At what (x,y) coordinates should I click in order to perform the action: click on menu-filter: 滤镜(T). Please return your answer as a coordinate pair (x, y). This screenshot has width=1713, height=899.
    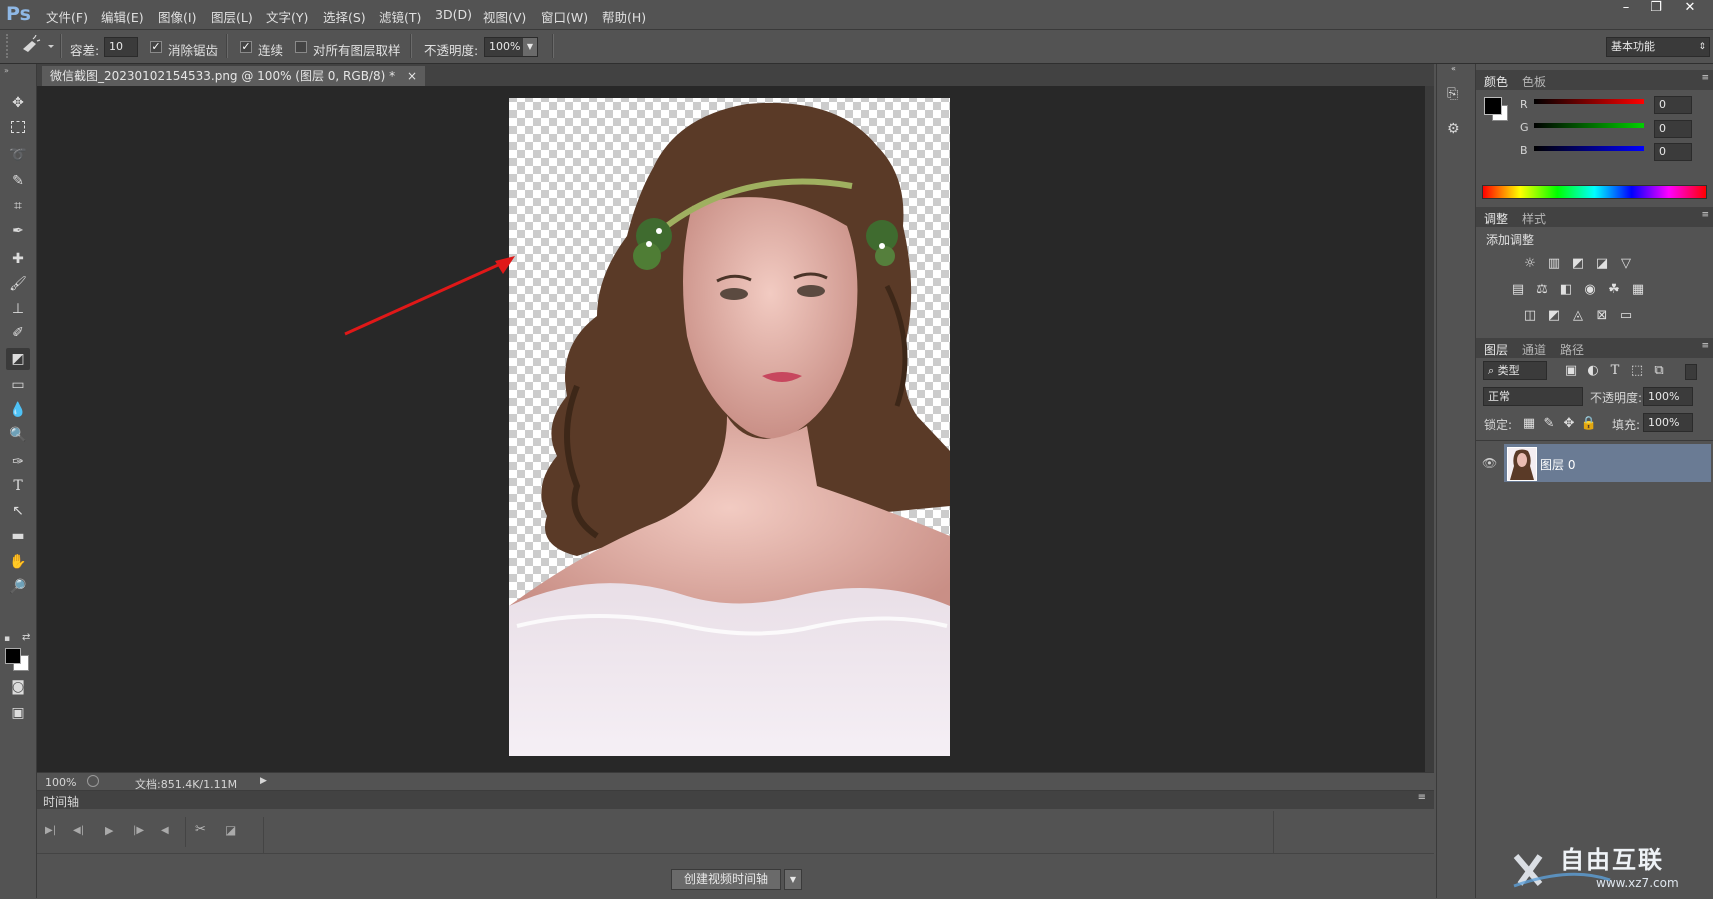
    Looking at the image, I should click on (400, 16).